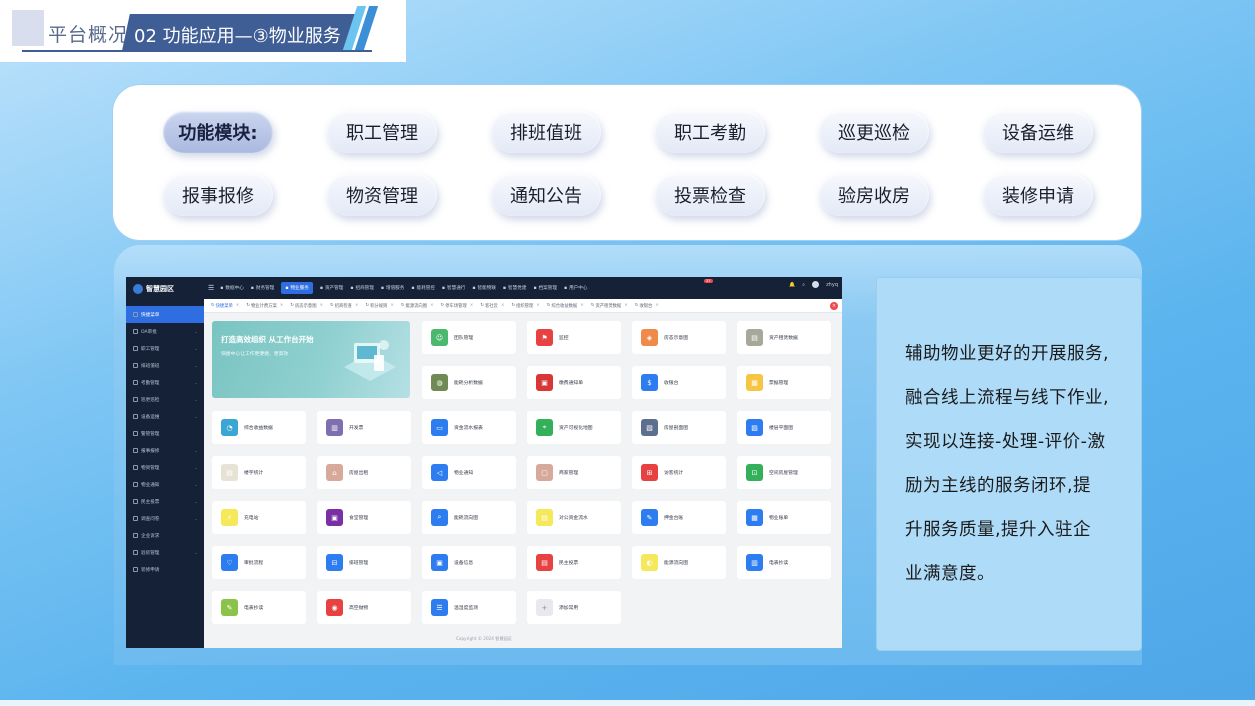 The image size is (1255, 706). What do you see at coordinates (165, 365) in the screenshot?
I see `sidebar-item: 排班值班 ⌄` at bounding box center [165, 365].